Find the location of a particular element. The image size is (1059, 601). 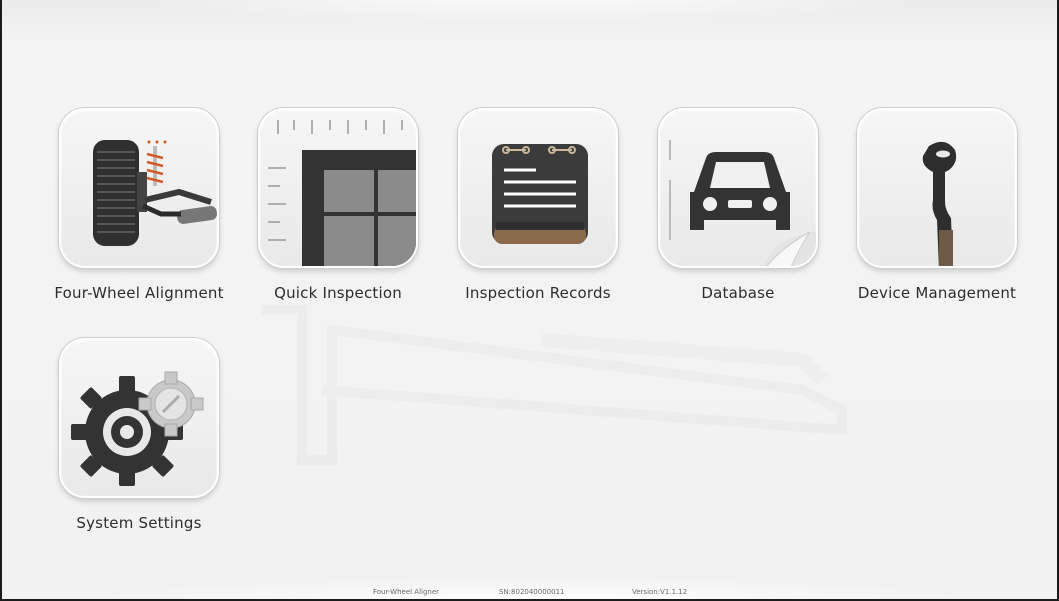

clamp-device-icon is located at coordinates (939, 203).